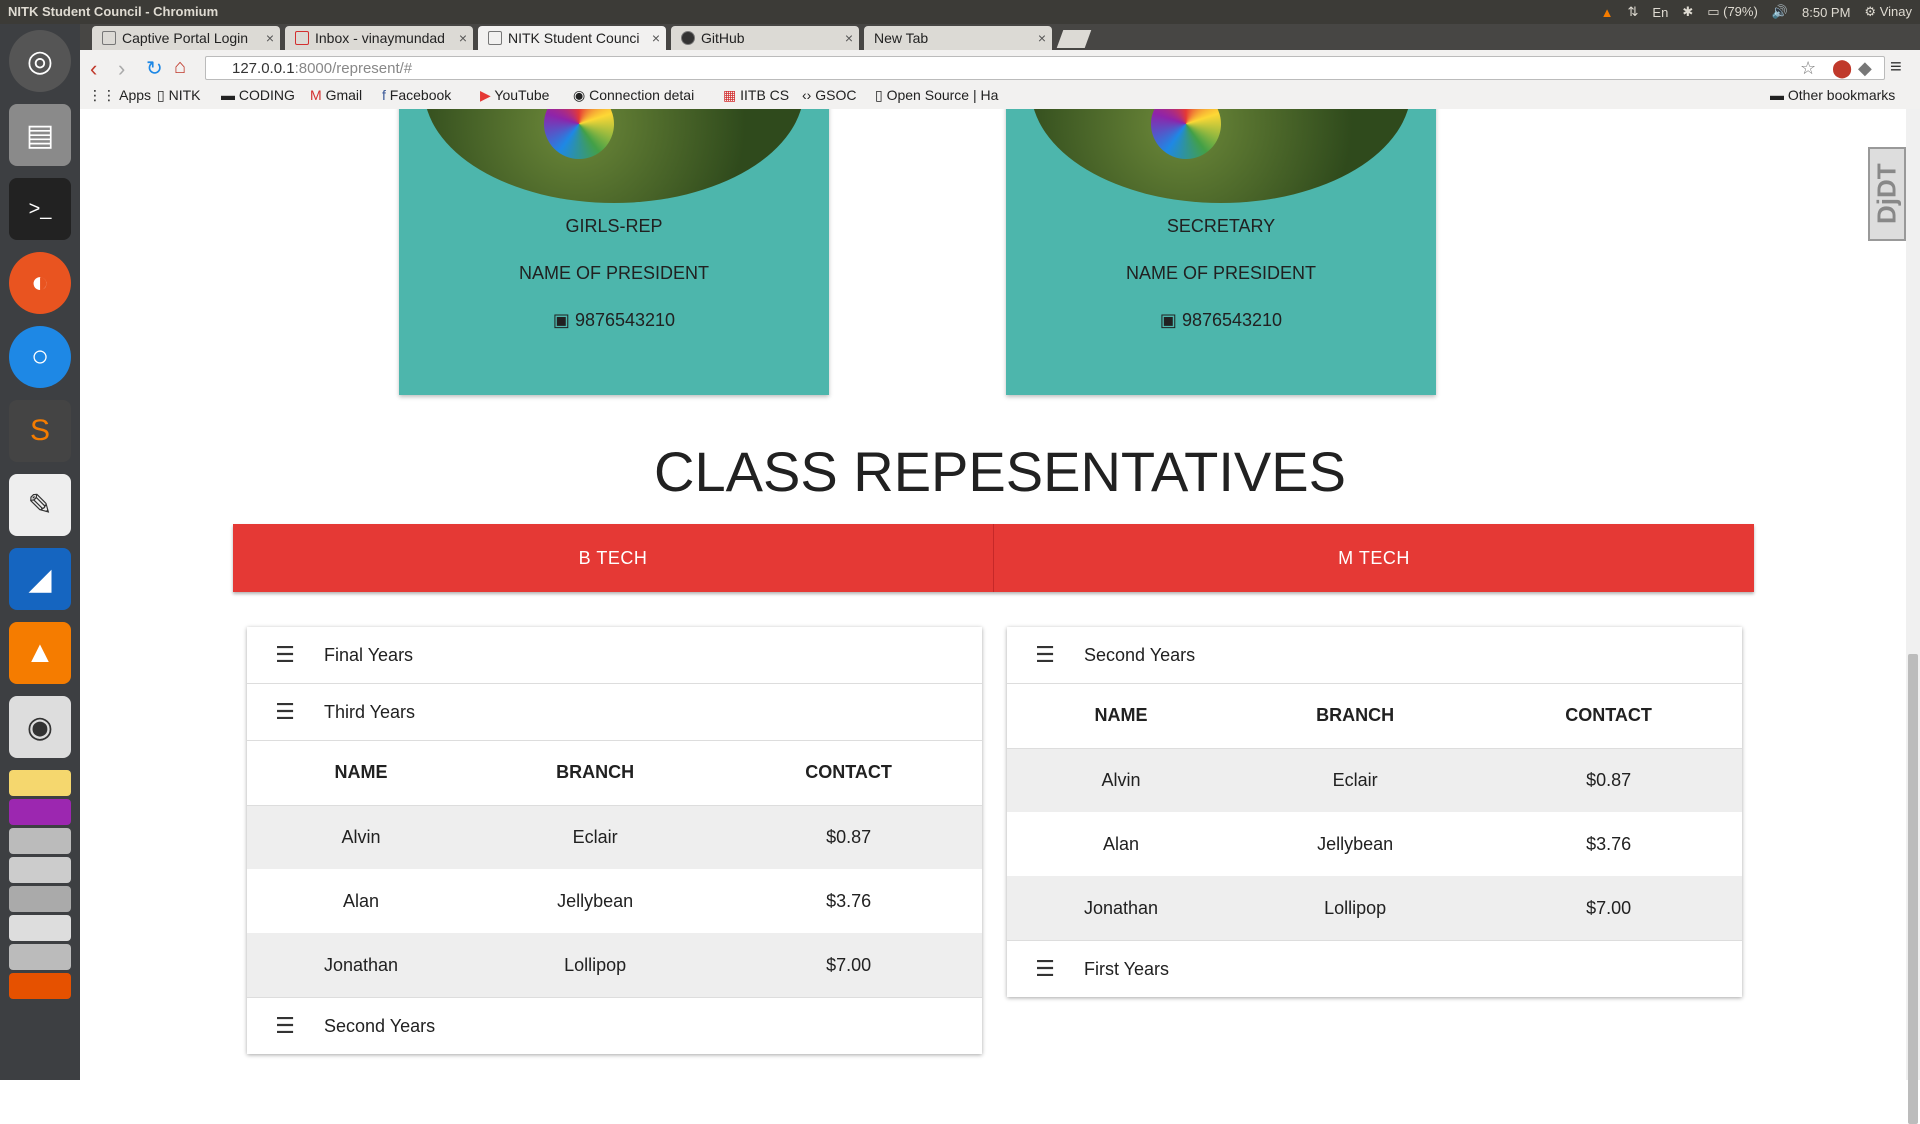 The width and height of the screenshot is (1920, 1124). Describe the element at coordinates (40, 61) in the screenshot. I see `ubuntu-dash-icon: ◎` at that location.